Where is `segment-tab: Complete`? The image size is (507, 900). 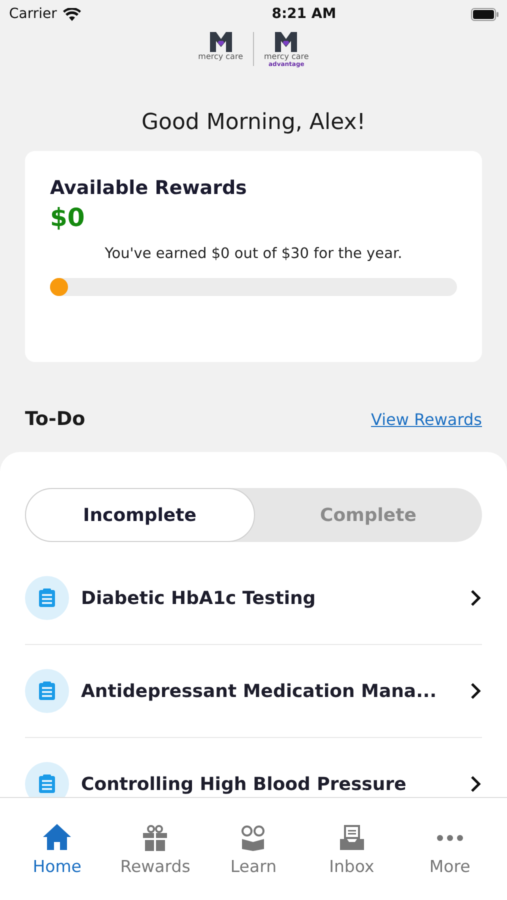 segment-tab: Complete is located at coordinates (368, 515).